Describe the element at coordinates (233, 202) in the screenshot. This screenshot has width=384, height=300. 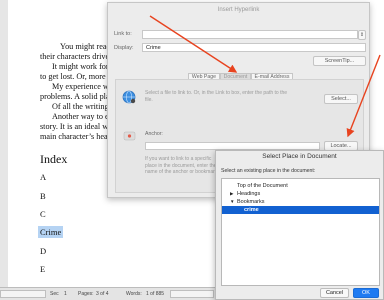
I see `disclosure-triangle-icon: ▼` at that location.